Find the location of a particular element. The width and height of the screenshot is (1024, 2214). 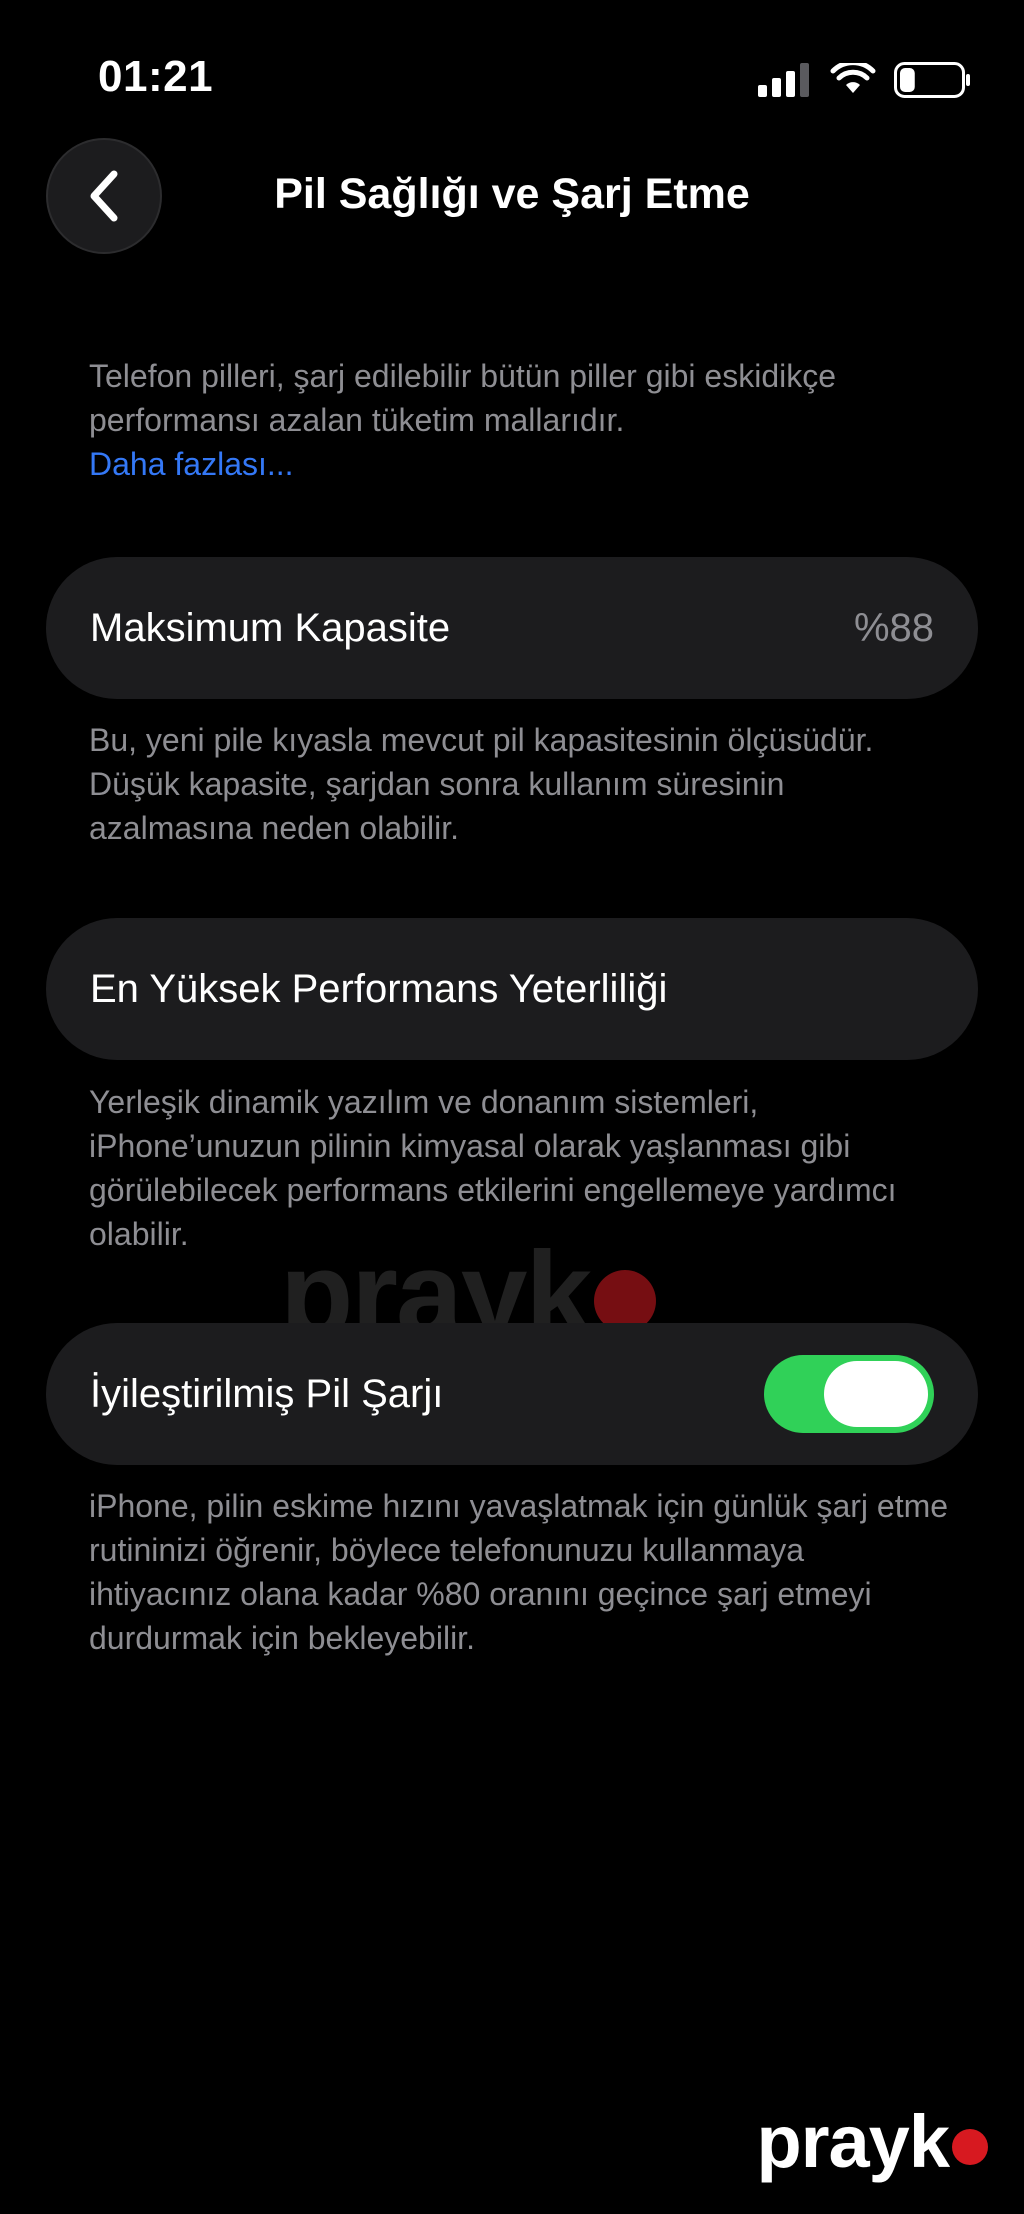

brand-logo: prayk is located at coordinates (872, 2141).